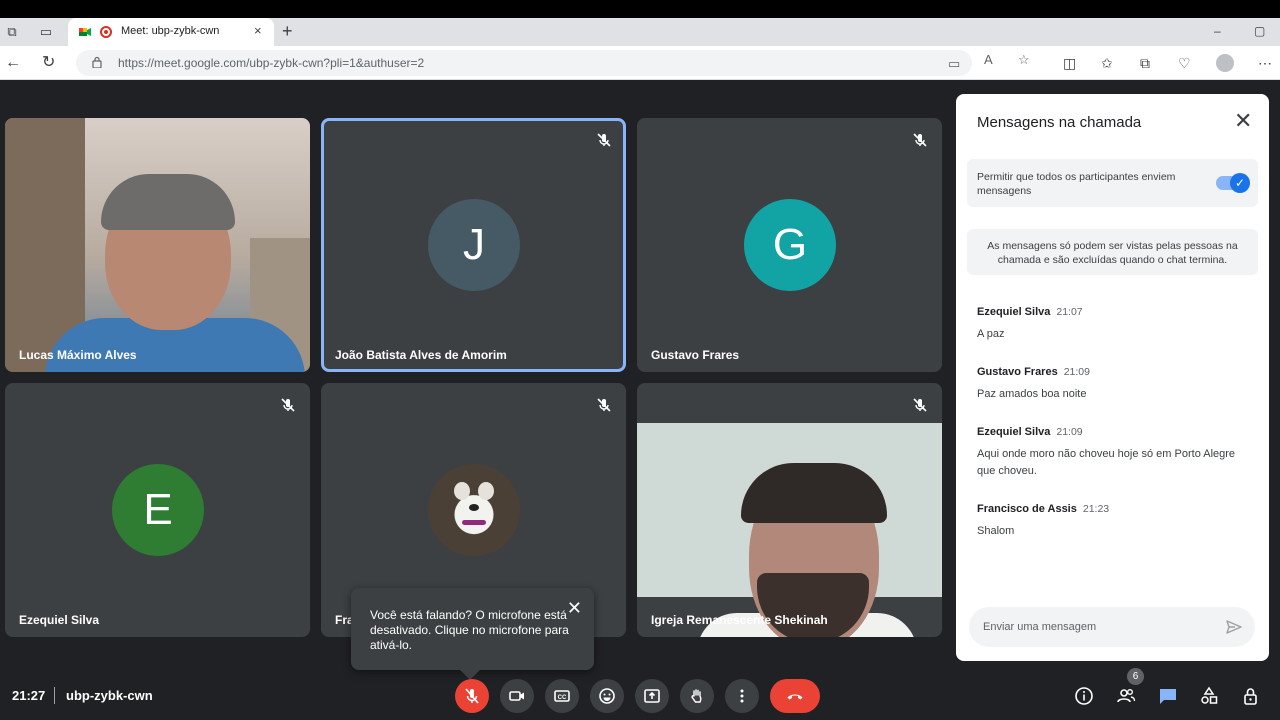 Image resolution: width=1280 pixels, height=720 pixels. I want to click on minimize-button: –, so click(1217, 31).